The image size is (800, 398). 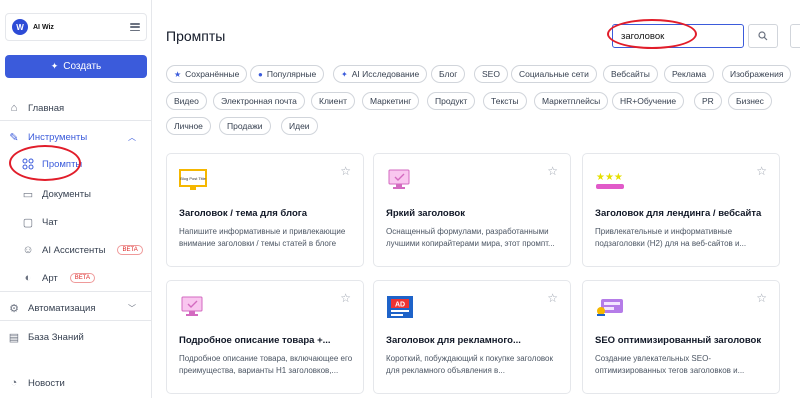 What do you see at coordinates (245, 126) in the screenshot?
I see `chip-sales: Продажи` at bounding box center [245, 126].